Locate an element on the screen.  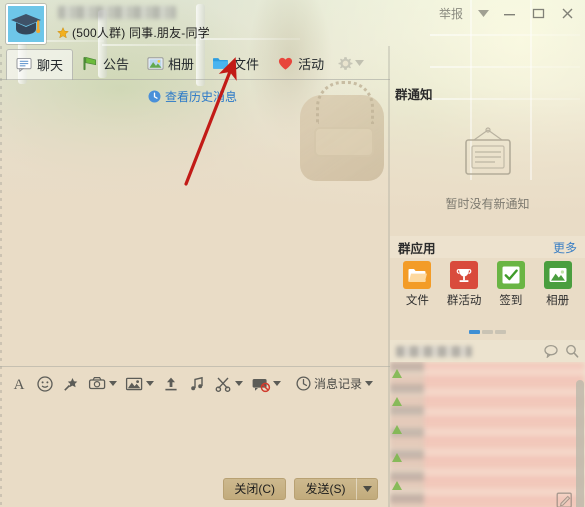
image-icon is located at coordinates (139, 384).